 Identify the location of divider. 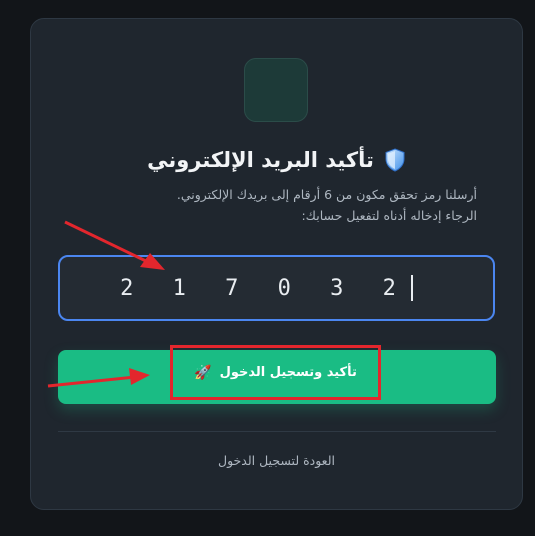
(277, 431).